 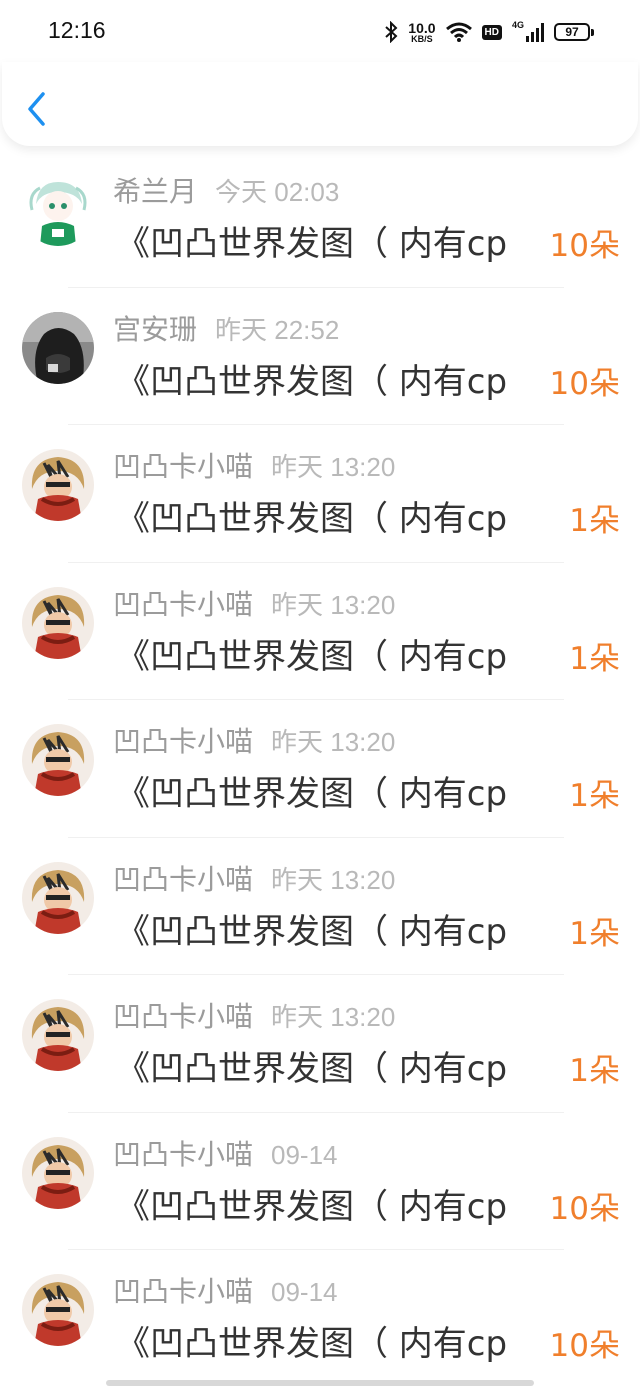 I want to click on wifi-icon, so click(x=458, y=32).